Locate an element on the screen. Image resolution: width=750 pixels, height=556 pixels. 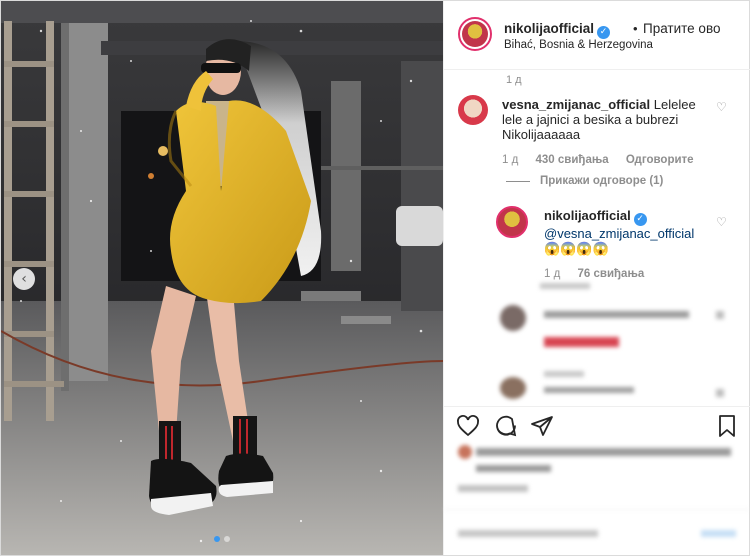
heart-icon is located at coordinates (468, 426).